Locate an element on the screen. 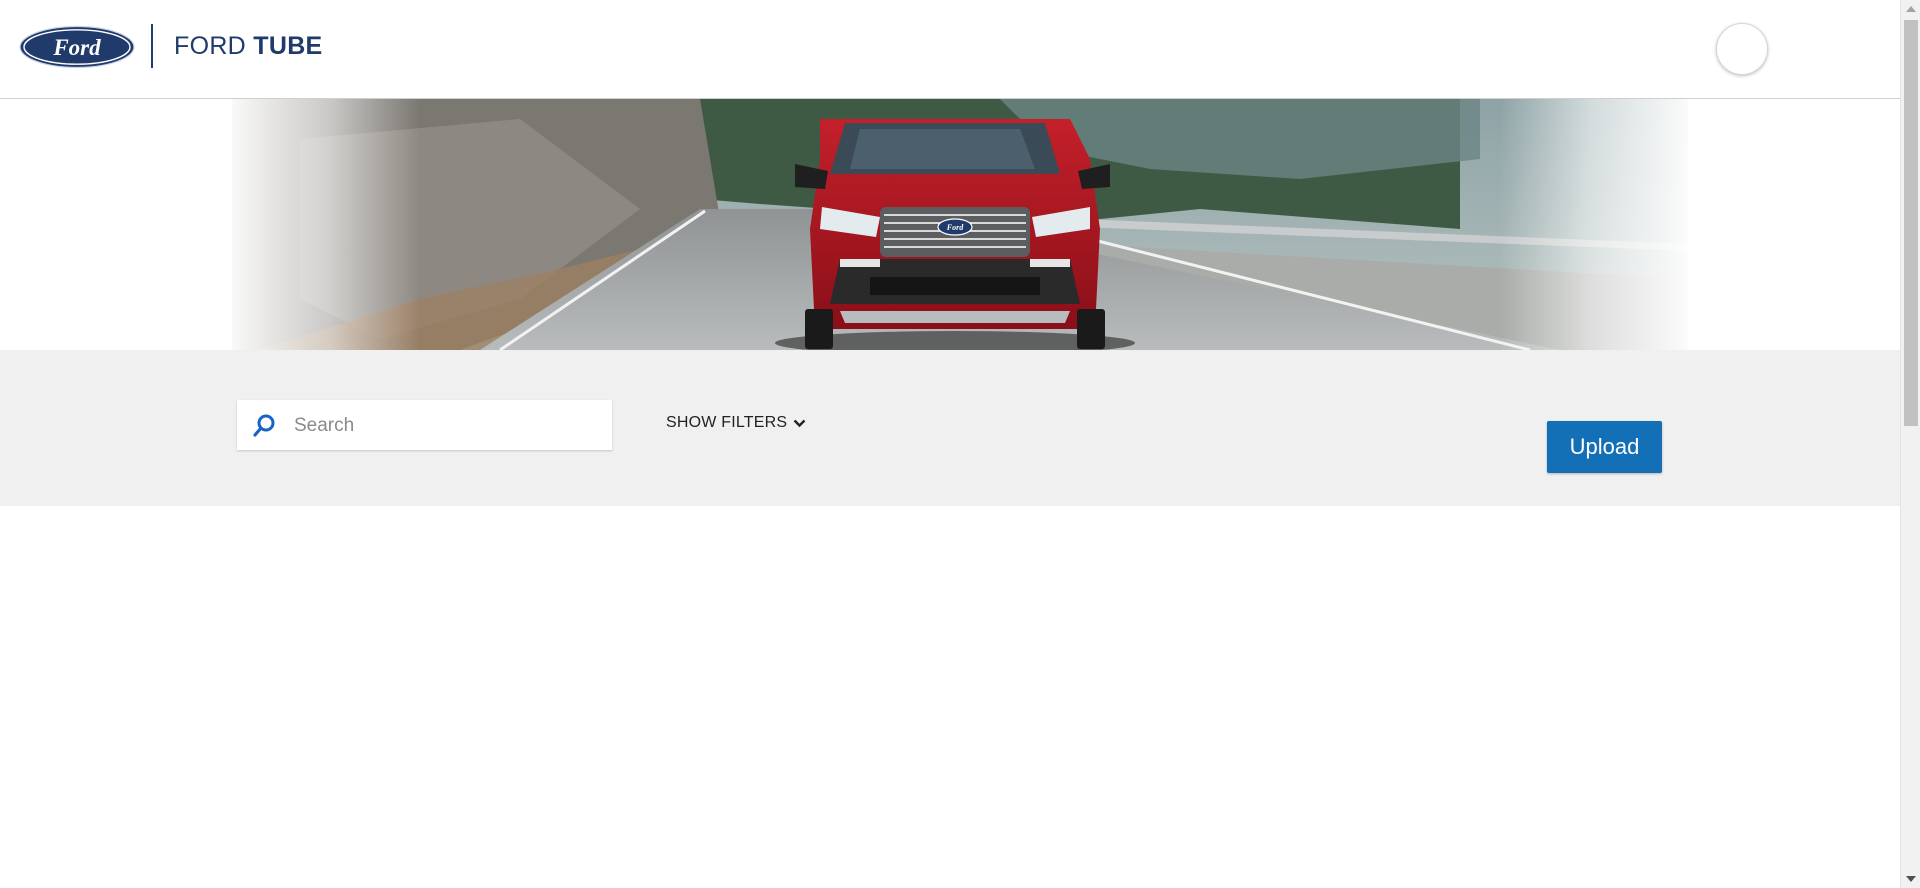 Image resolution: width=1920 pixels, height=888 pixels. grille-badge-text: Ford is located at coordinates (955, 227).